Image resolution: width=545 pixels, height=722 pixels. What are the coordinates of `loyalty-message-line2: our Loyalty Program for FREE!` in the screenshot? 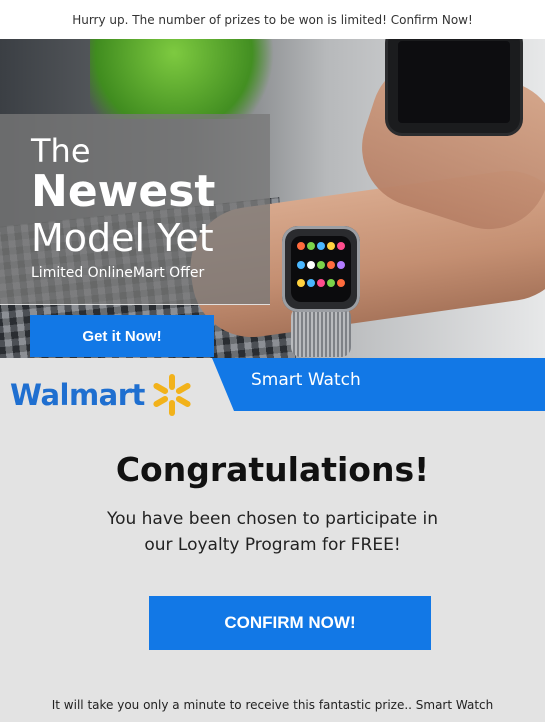 It's located at (272, 545).